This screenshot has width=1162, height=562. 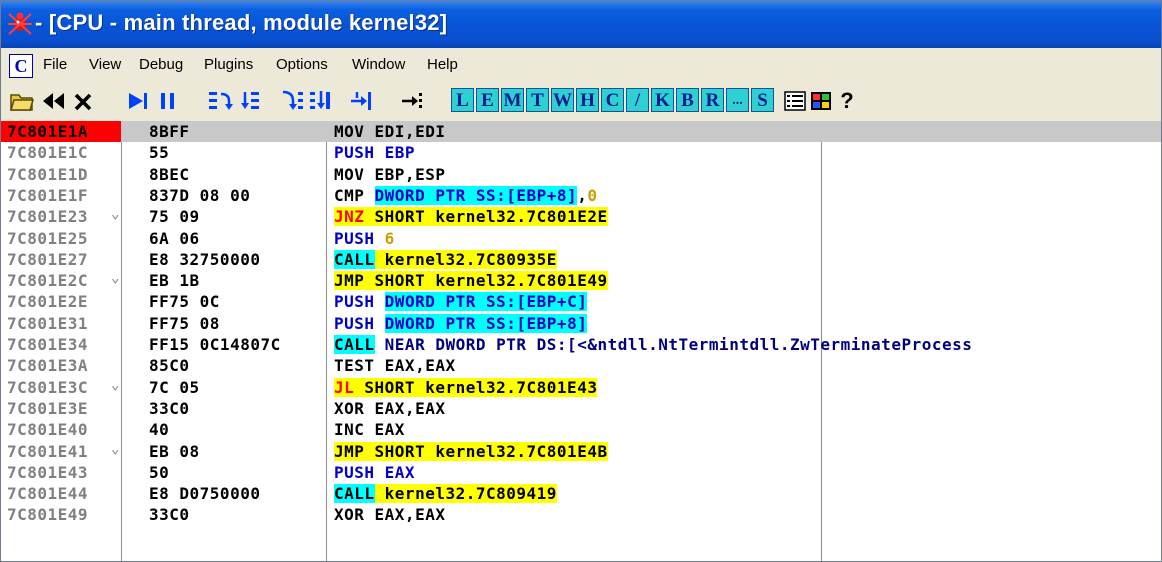 What do you see at coordinates (138, 101) in the screenshot?
I see `run-icon` at bounding box center [138, 101].